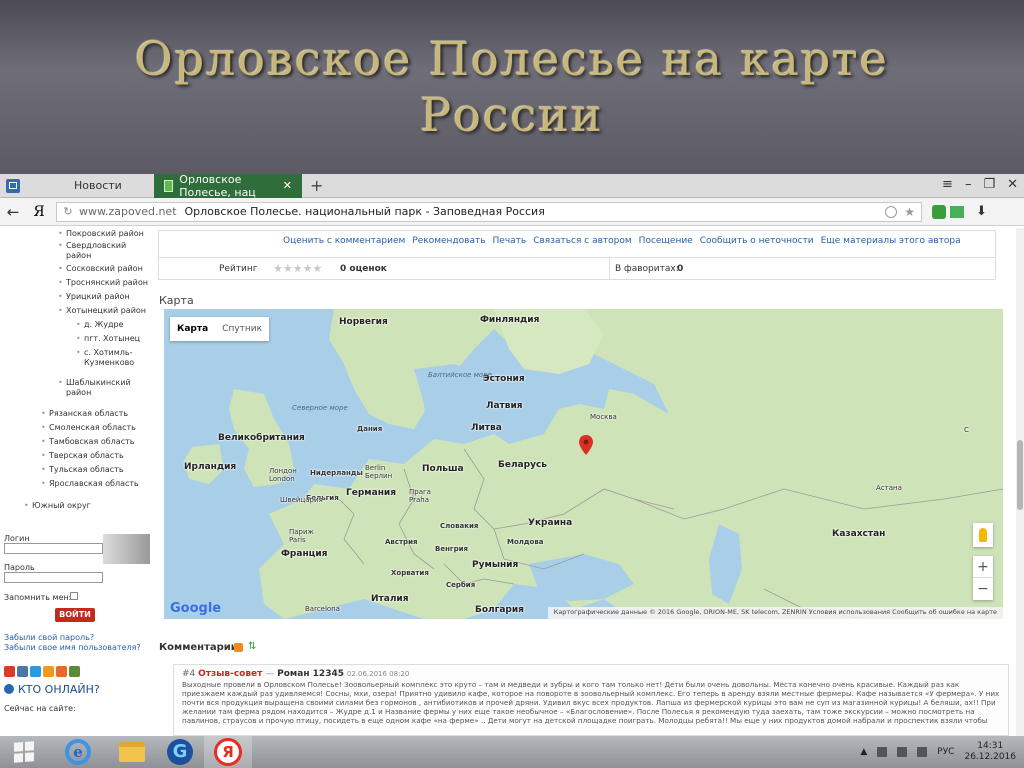 The image size is (1024, 768). I want to click on close-tab-icon: ✕, so click(287, 185).